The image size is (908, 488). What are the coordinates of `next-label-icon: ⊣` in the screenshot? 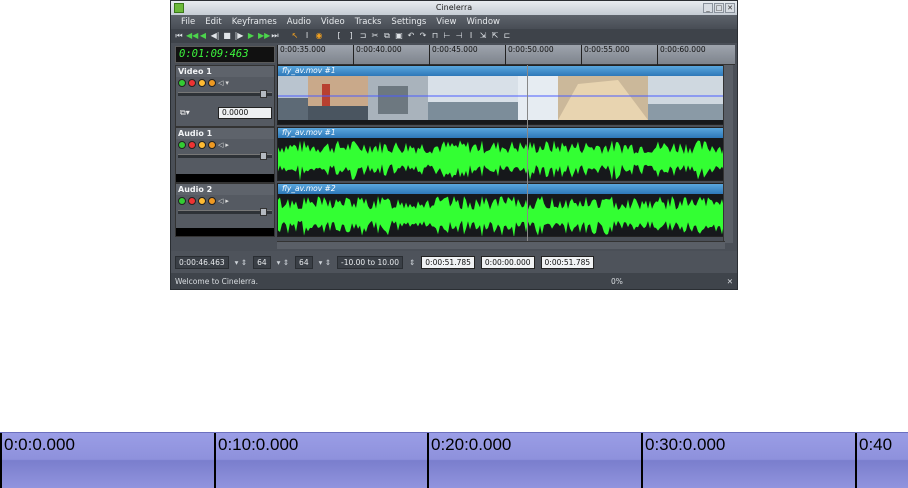 It's located at (459, 36).